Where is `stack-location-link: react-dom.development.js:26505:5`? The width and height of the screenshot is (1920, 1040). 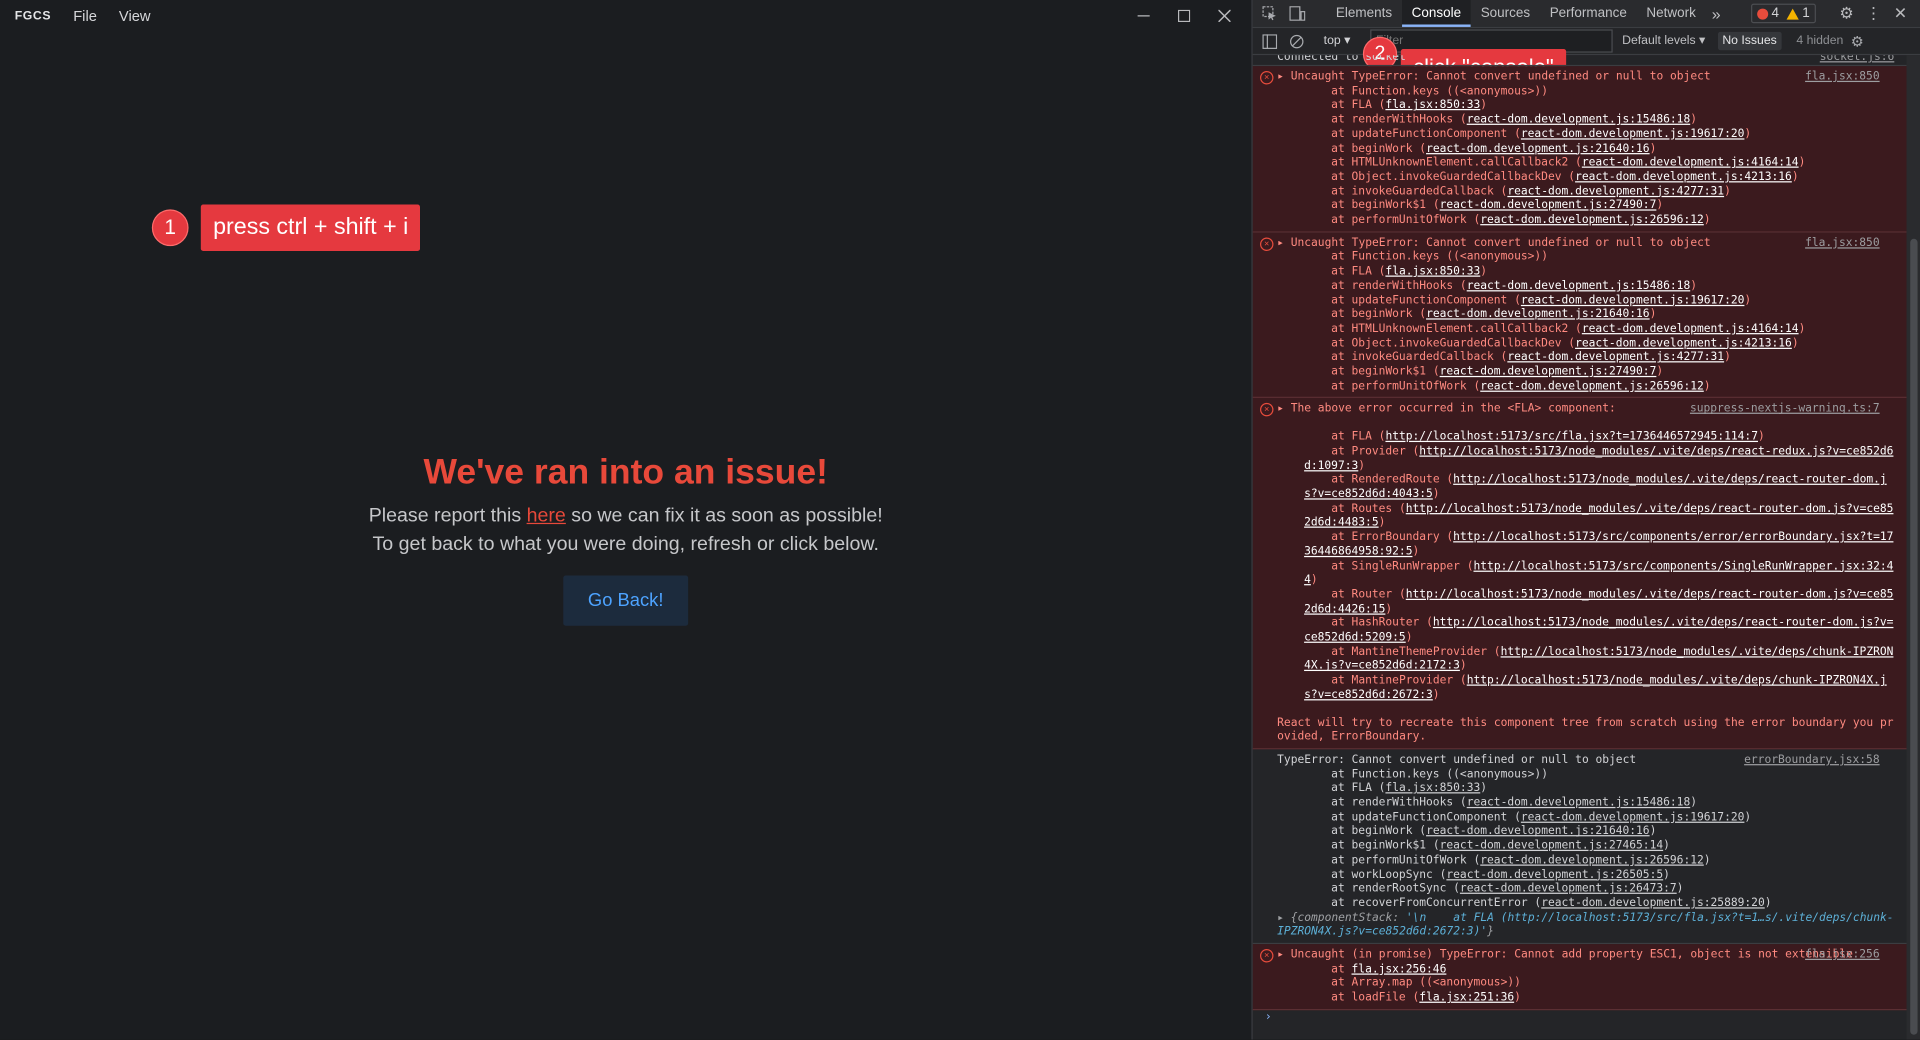
stack-location-link: react-dom.development.js:26505:5 is located at coordinates (1554, 874).